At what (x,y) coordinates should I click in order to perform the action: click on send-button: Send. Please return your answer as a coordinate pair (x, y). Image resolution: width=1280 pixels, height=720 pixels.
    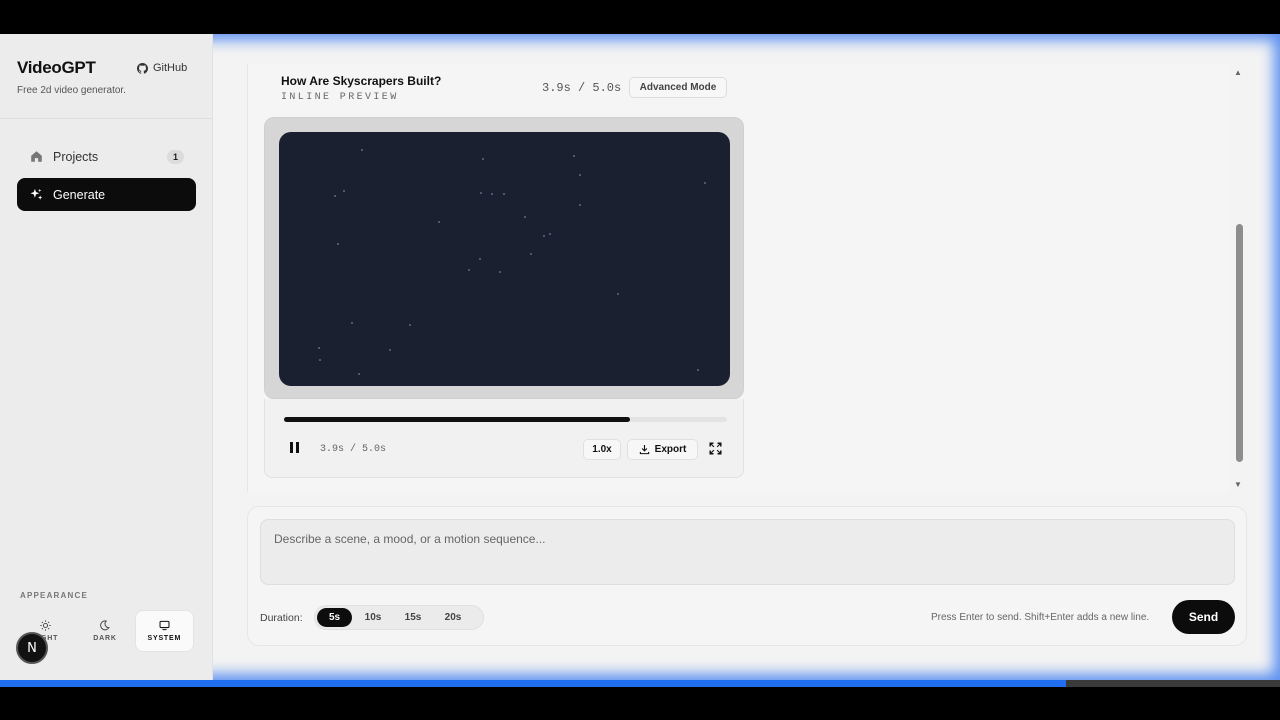
    Looking at the image, I should click on (1203, 617).